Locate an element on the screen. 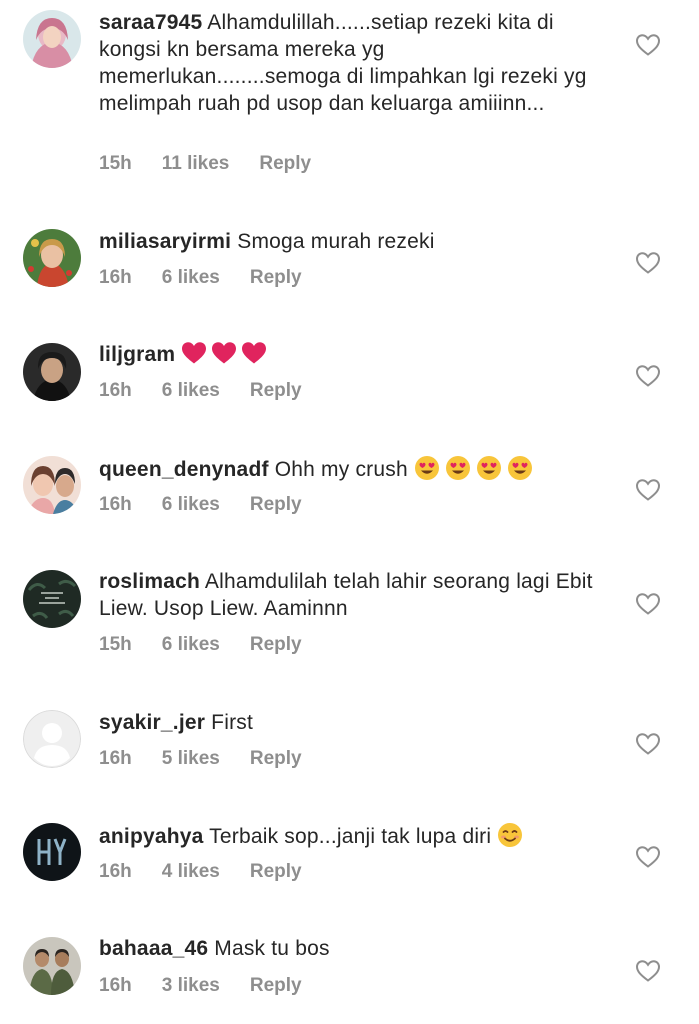  comment-meta: 16h 3 likes Reply is located at coordinates (215, 986).